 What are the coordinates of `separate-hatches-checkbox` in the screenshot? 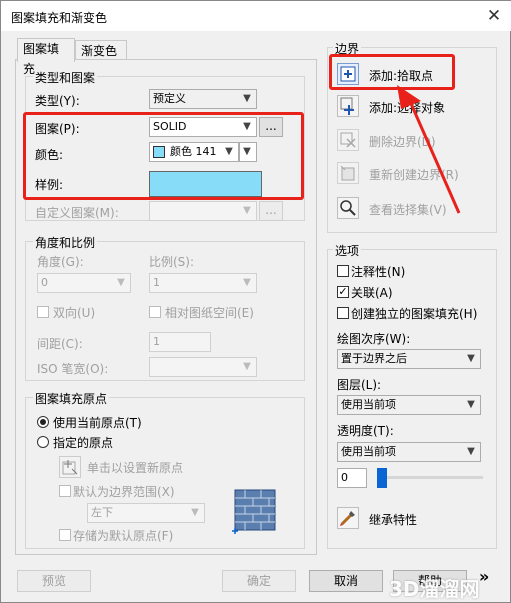 It's located at (343, 313).